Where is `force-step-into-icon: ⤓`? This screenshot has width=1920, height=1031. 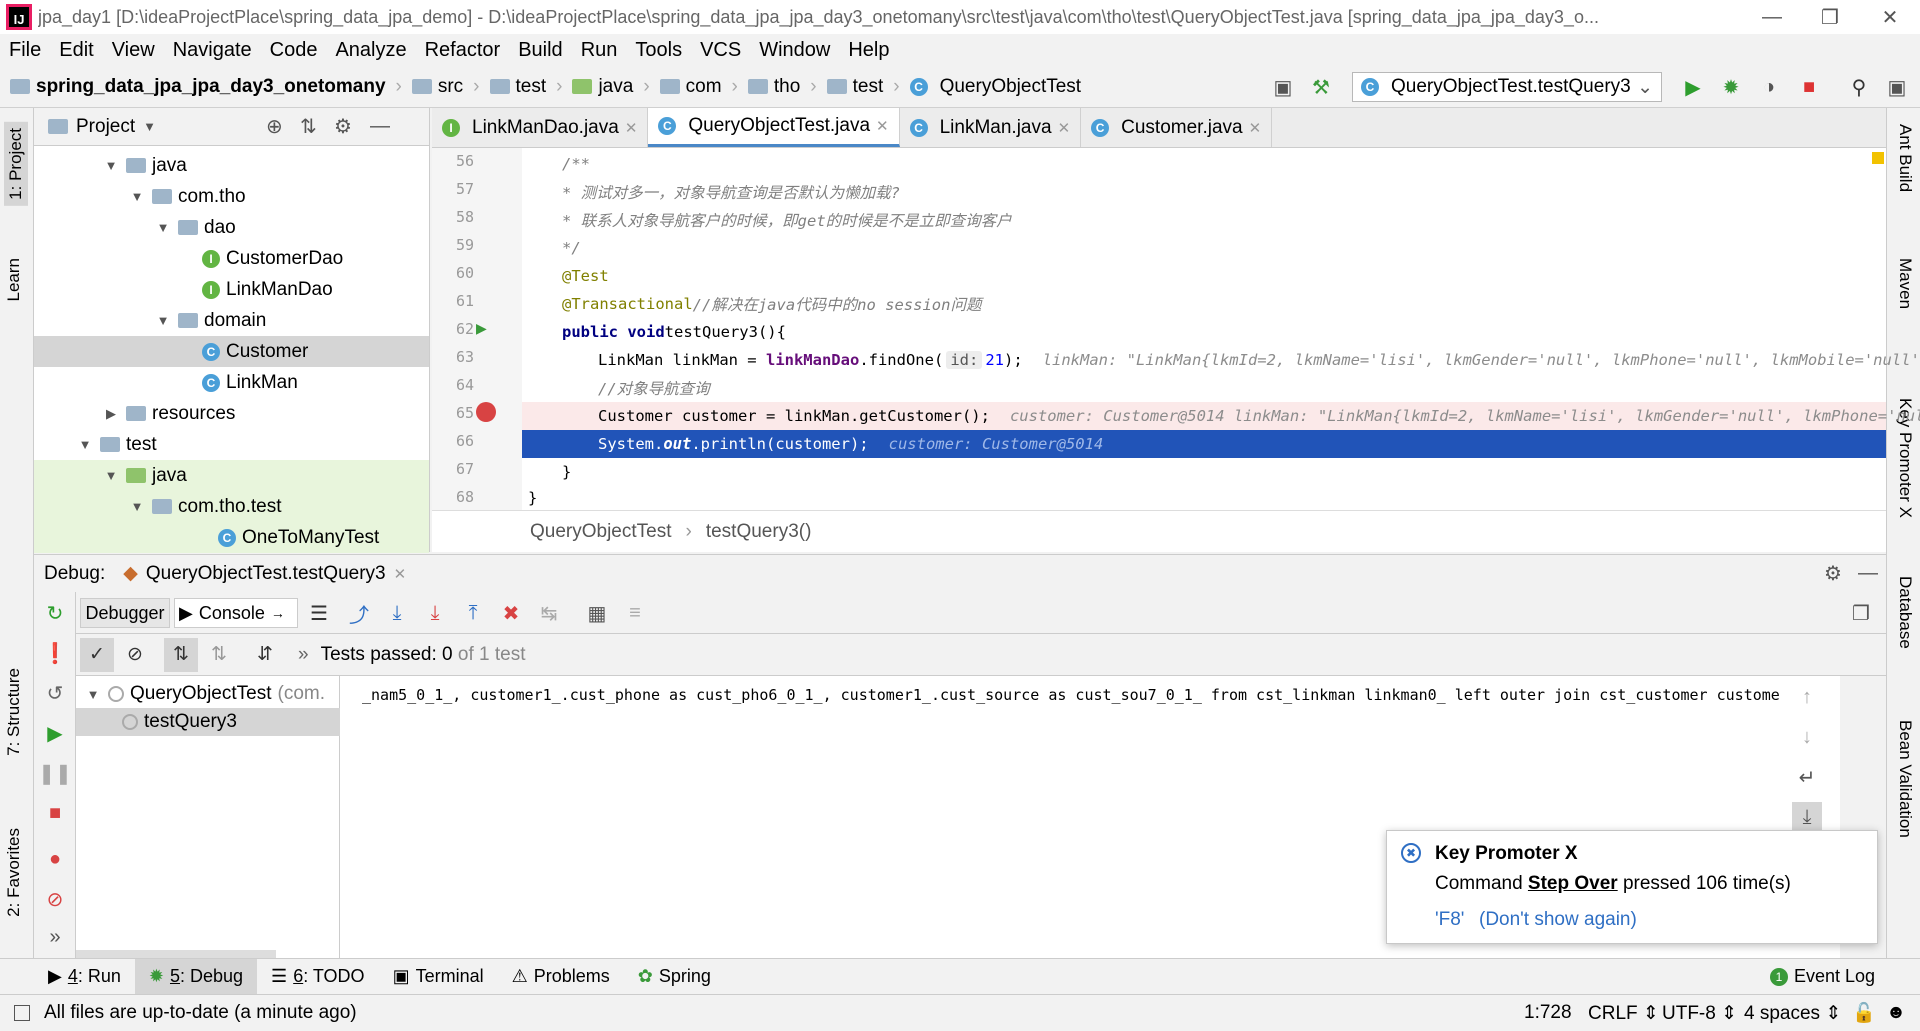
force-step-into-icon: ⤓ is located at coordinates (435, 613).